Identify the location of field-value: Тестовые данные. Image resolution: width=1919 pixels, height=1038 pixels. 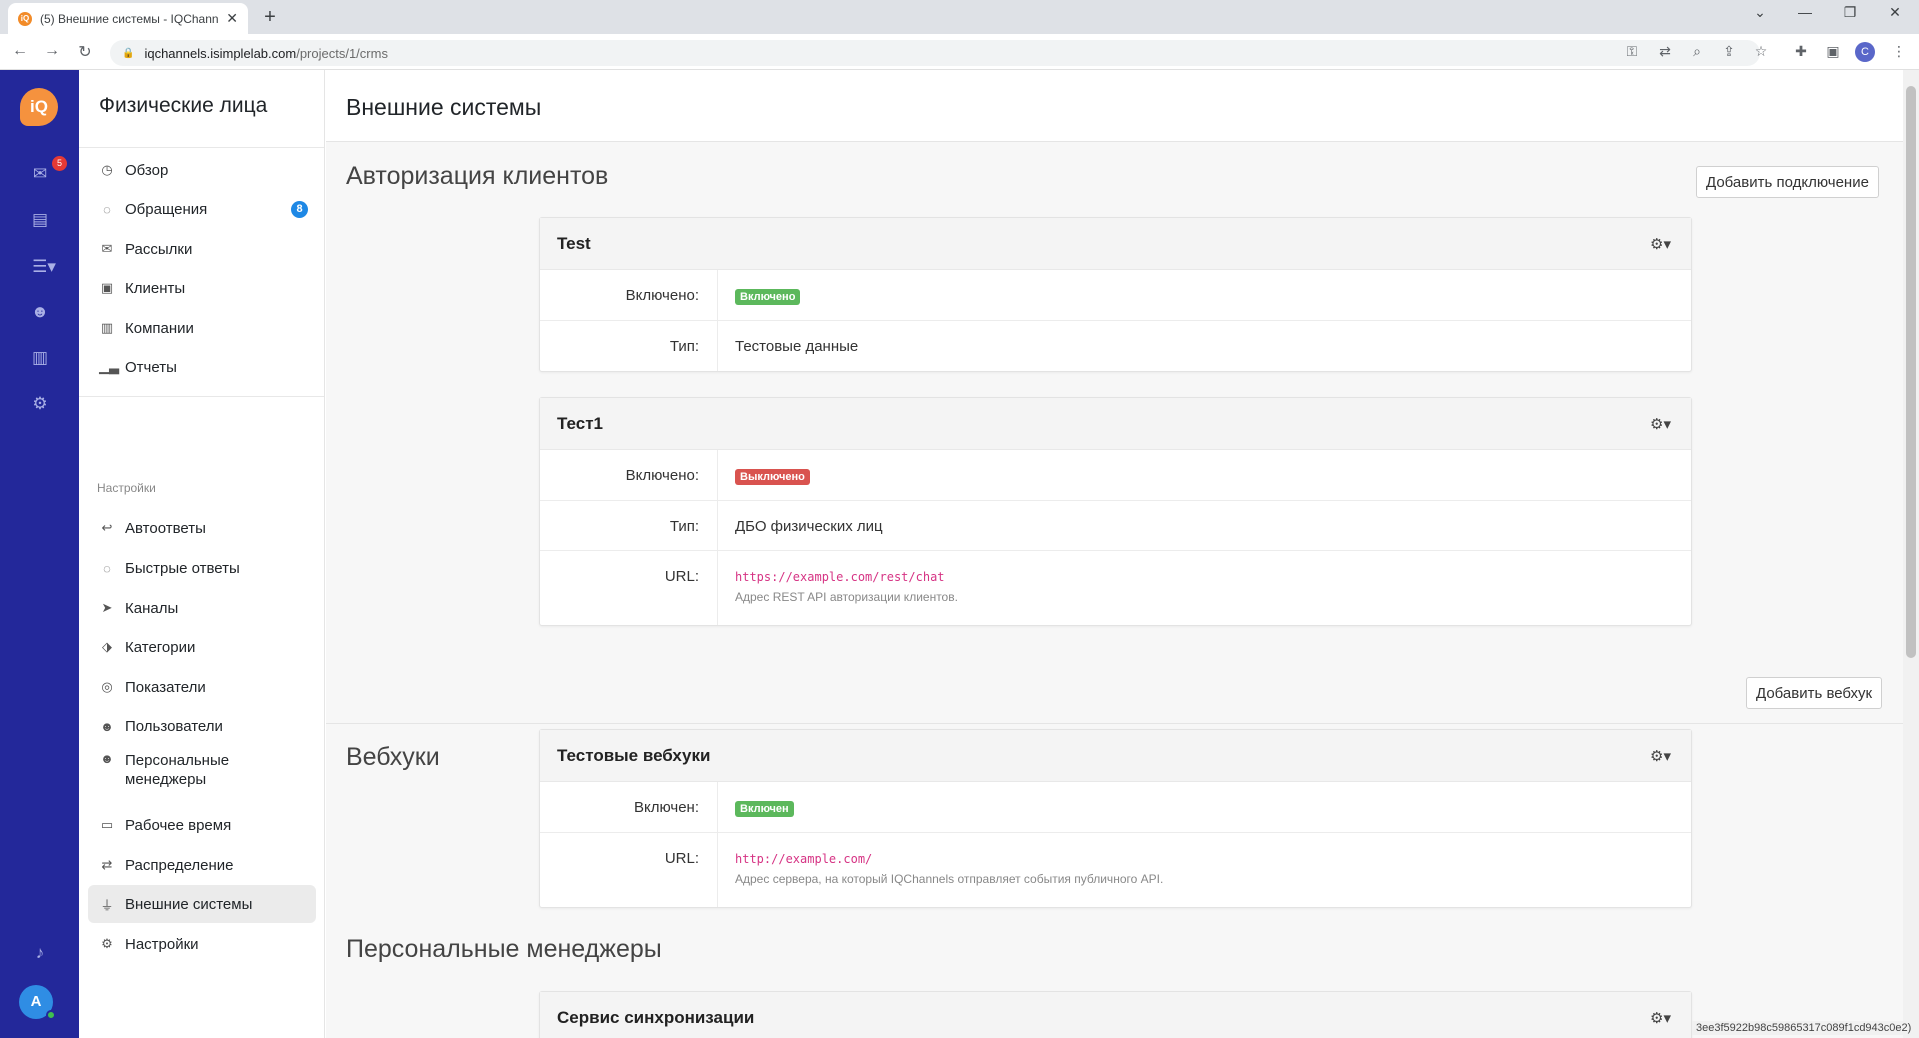
(797, 346).